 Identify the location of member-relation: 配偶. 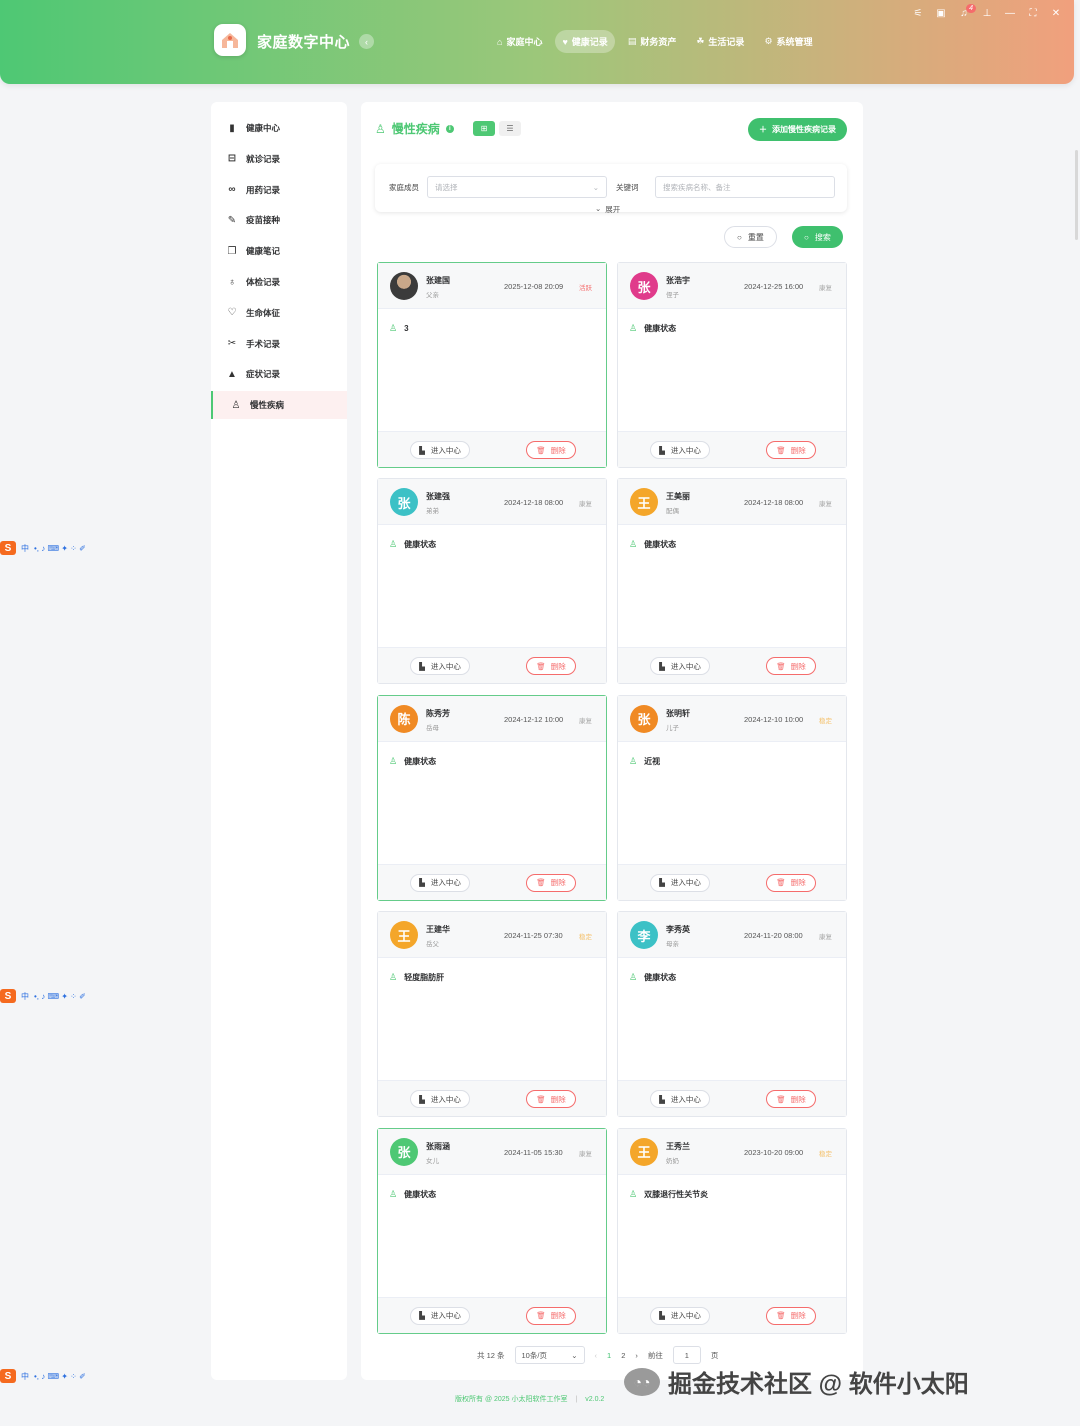
(672, 512).